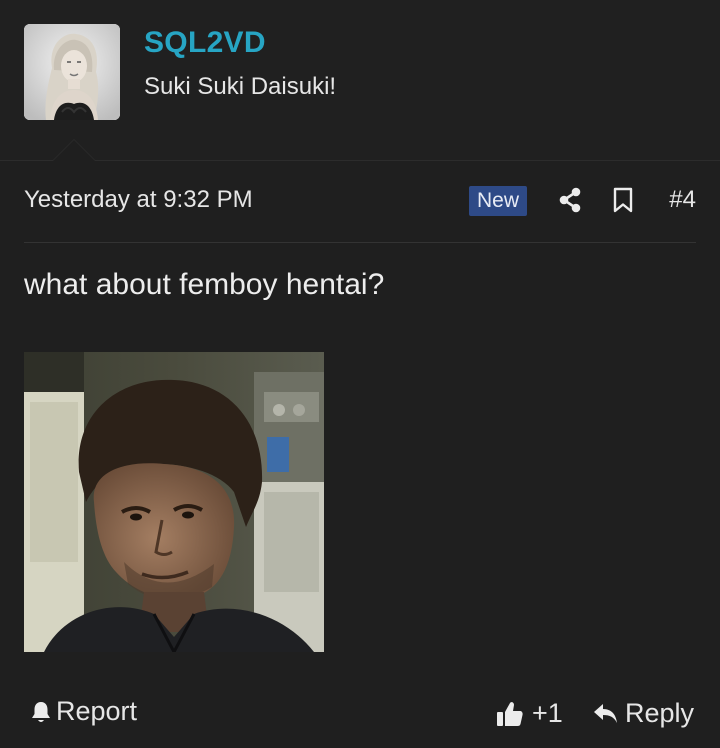 The height and width of the screenshot is (748, 720). Describe the element at coordinates (360, 201) in the screenshot. I see `message-attribution: Yesterday at 9:32 PM New #4` at that location.